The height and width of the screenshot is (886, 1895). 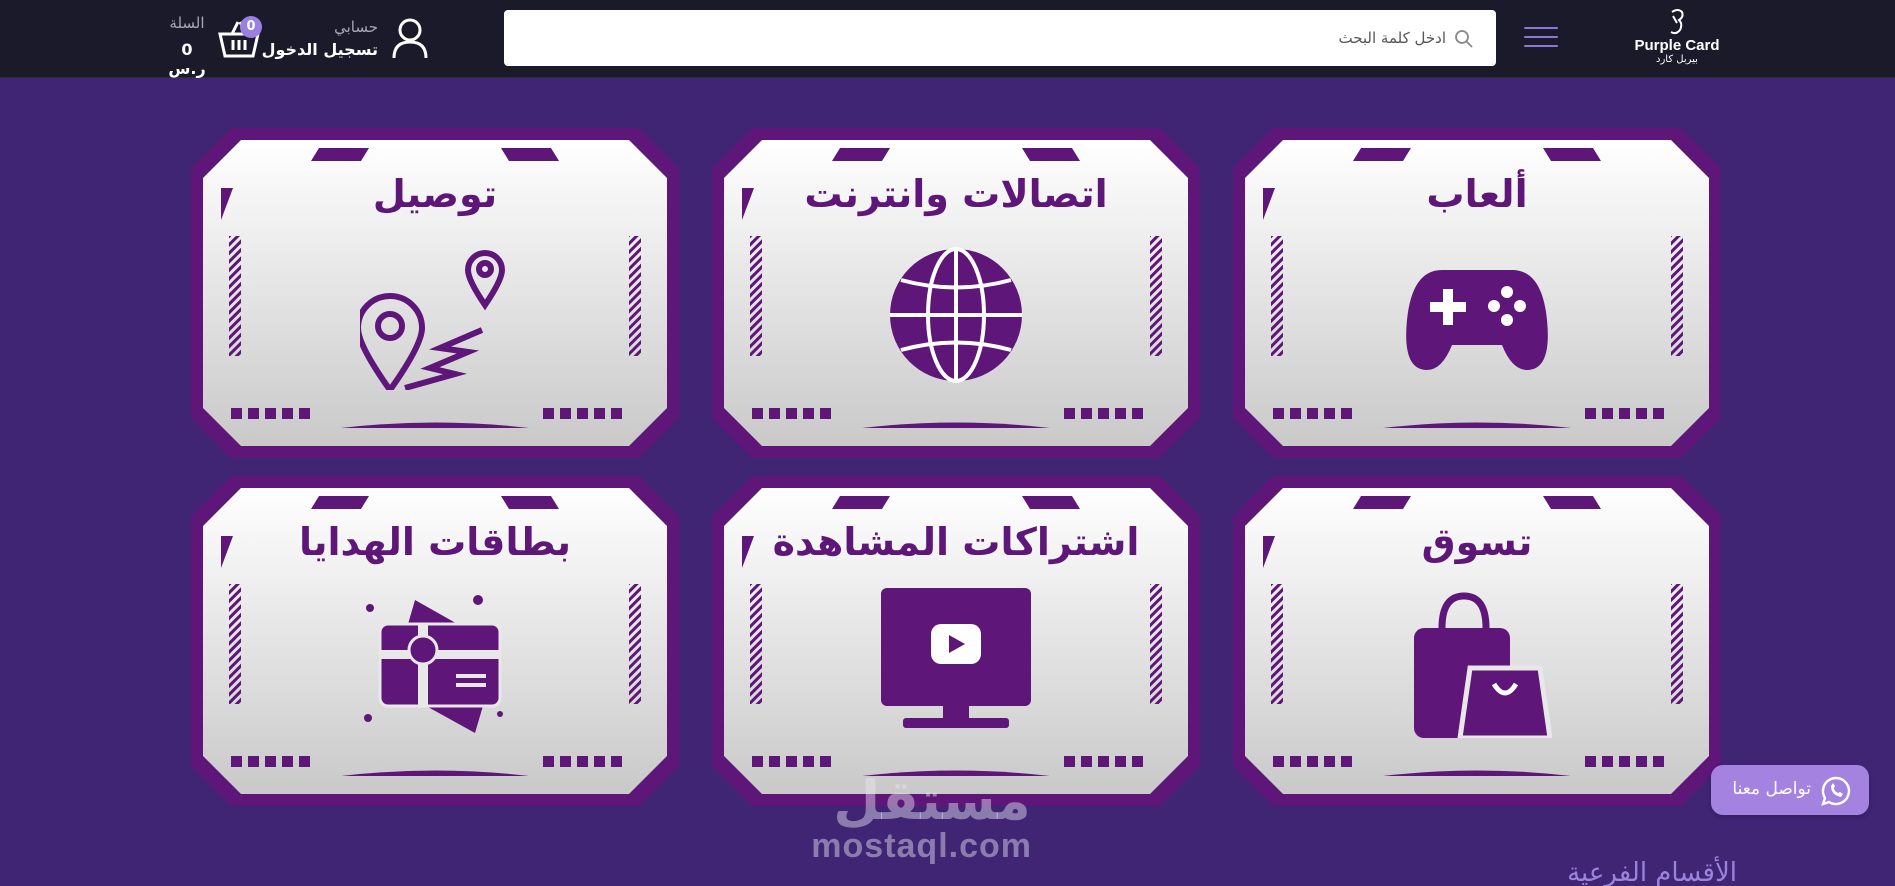 I want to click on category-card-games: ألعاب, so click(x=1477, y=293).